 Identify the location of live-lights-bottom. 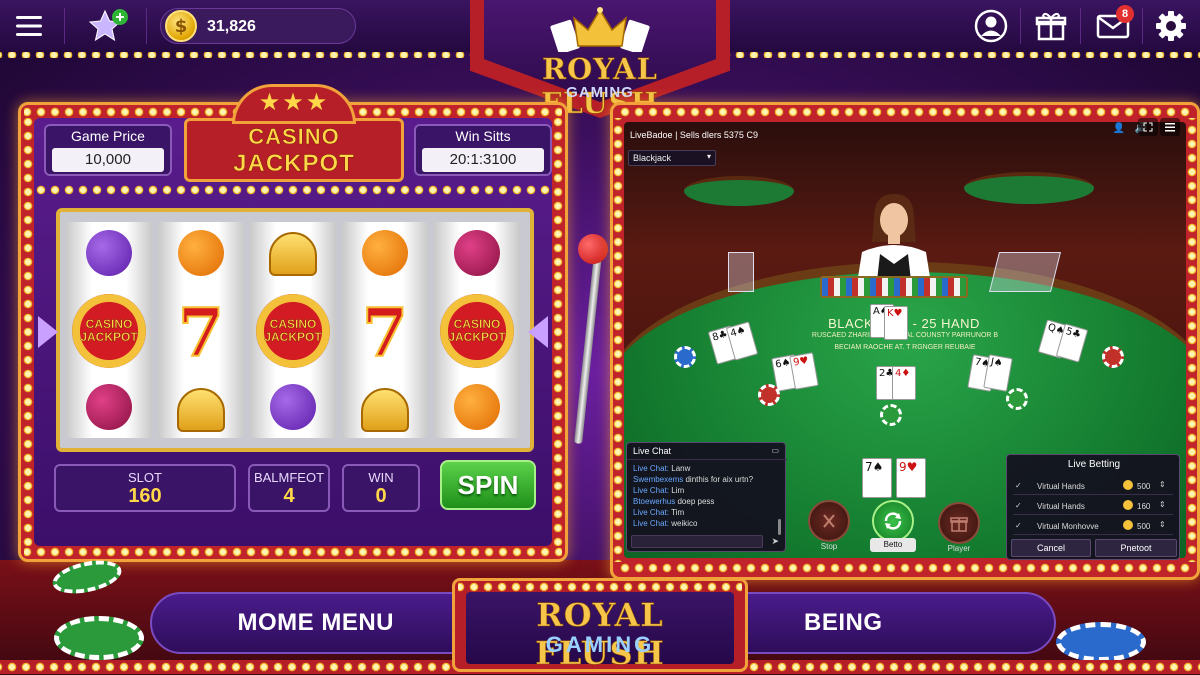
(905, 568).